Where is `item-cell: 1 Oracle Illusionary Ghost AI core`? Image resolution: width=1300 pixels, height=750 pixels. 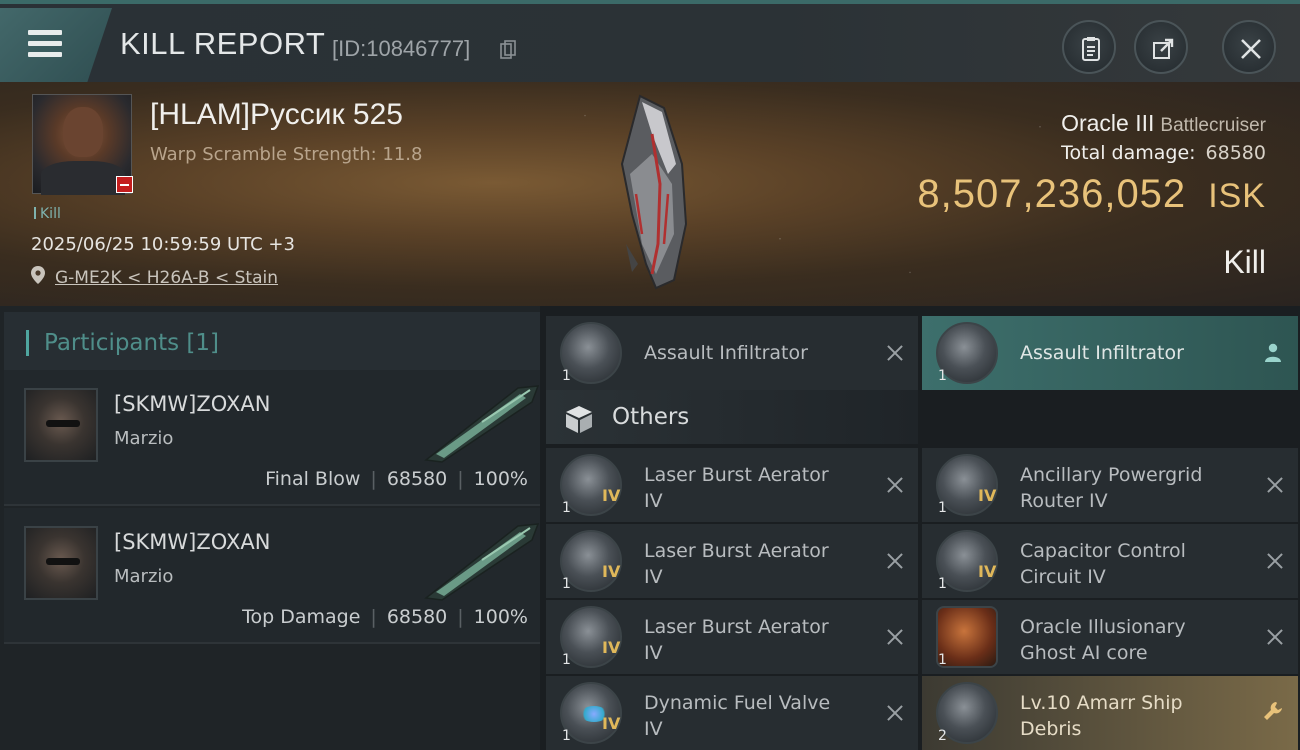 item-cell: 1 Oracle Illusionary Ghost AI core is located at coordinates (1110, 637).